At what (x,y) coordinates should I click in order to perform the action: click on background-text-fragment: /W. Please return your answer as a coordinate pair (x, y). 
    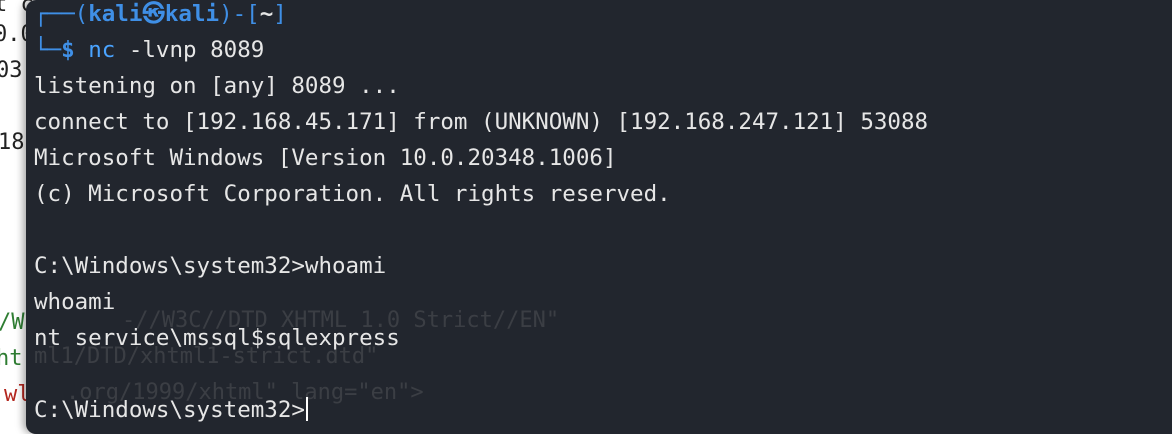
    Looking at the image, I should click on (12, 322).